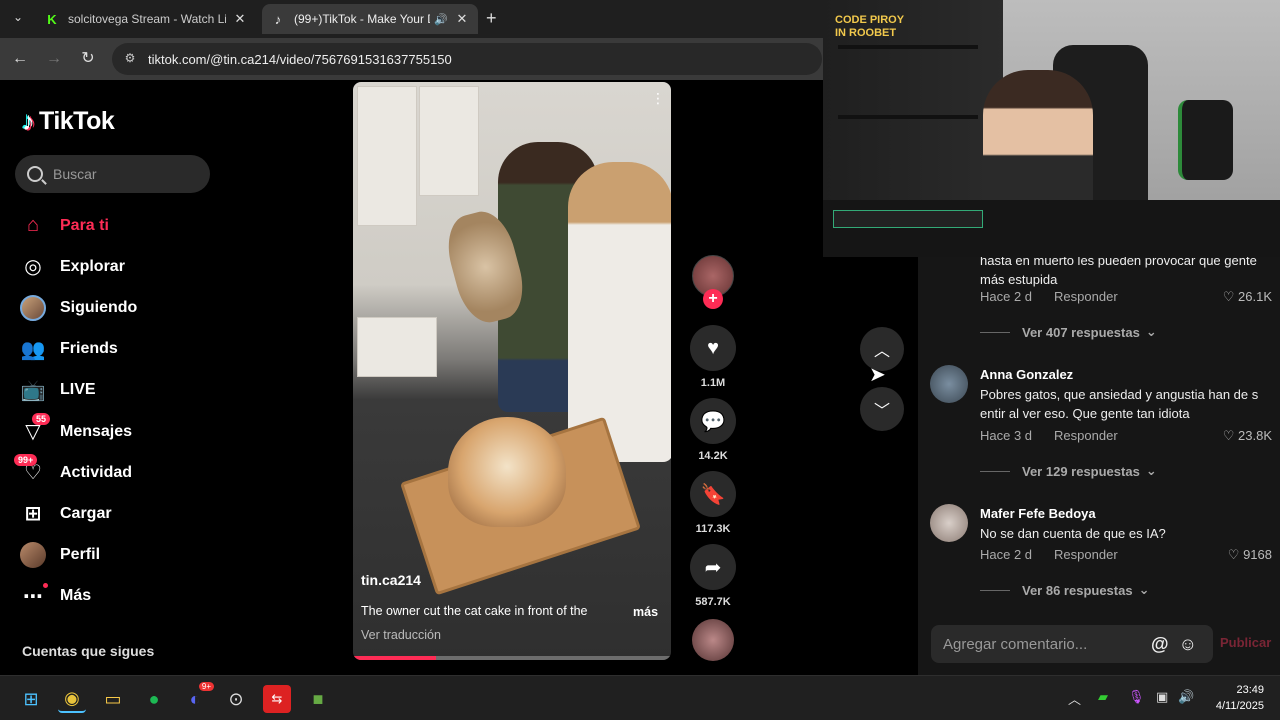 This screenshot has width=1280, height=720. I want to click on next-video-button: ﹀, so click(882, 409).